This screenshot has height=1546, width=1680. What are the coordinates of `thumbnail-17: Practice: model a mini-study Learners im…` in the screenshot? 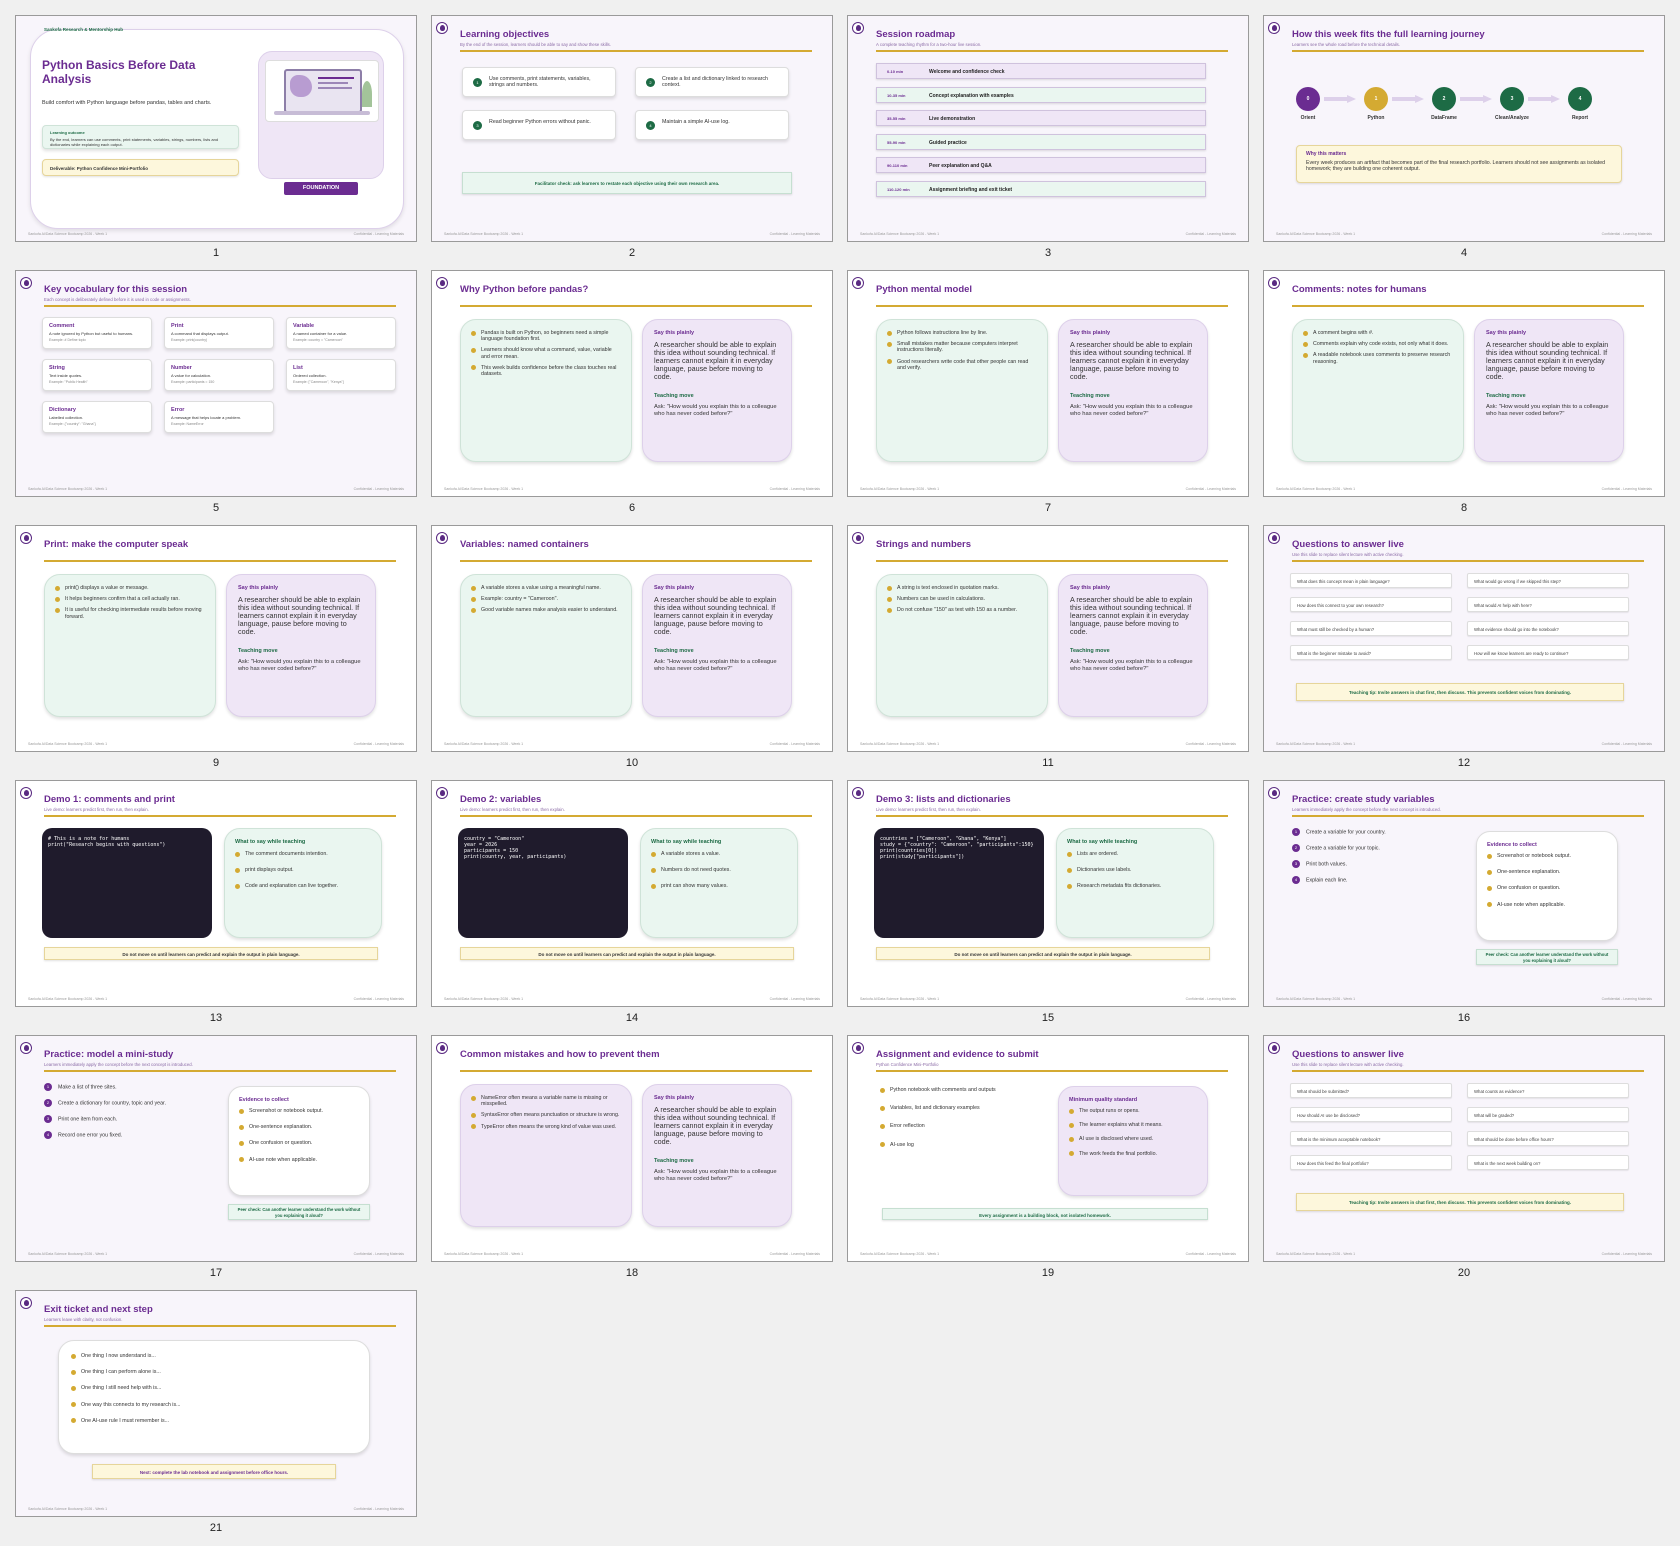 It's located at (216, 1162).